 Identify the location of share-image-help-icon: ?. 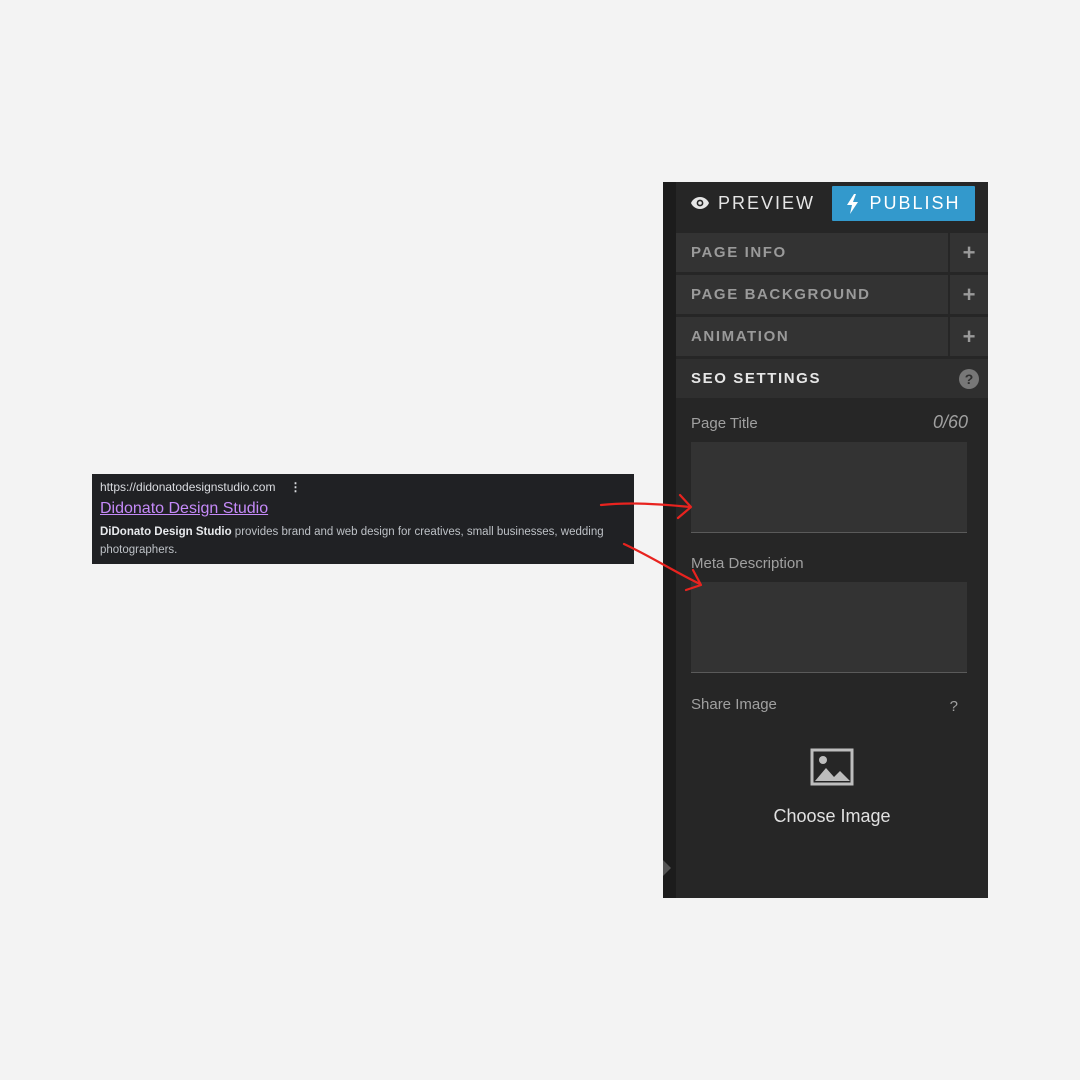
(954, 706).